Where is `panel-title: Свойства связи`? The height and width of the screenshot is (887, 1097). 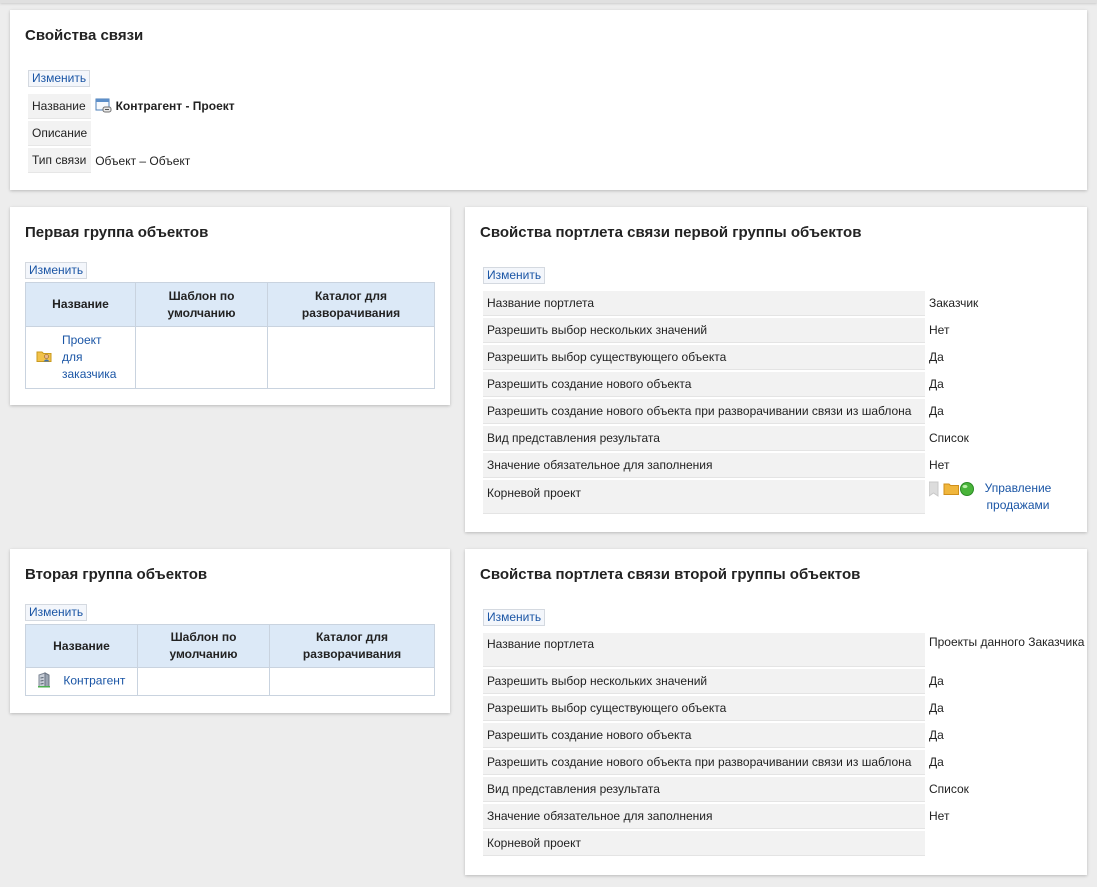 panel-title: Свойства связи is located at coordinates (84, 35).